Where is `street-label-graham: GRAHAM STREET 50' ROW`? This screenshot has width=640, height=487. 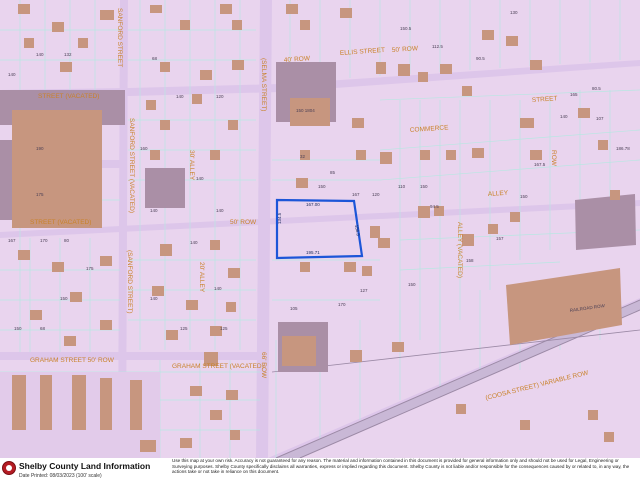 street-label-graham: GRAHAM STREET 50' ROW is located at coordinates (72, 360).